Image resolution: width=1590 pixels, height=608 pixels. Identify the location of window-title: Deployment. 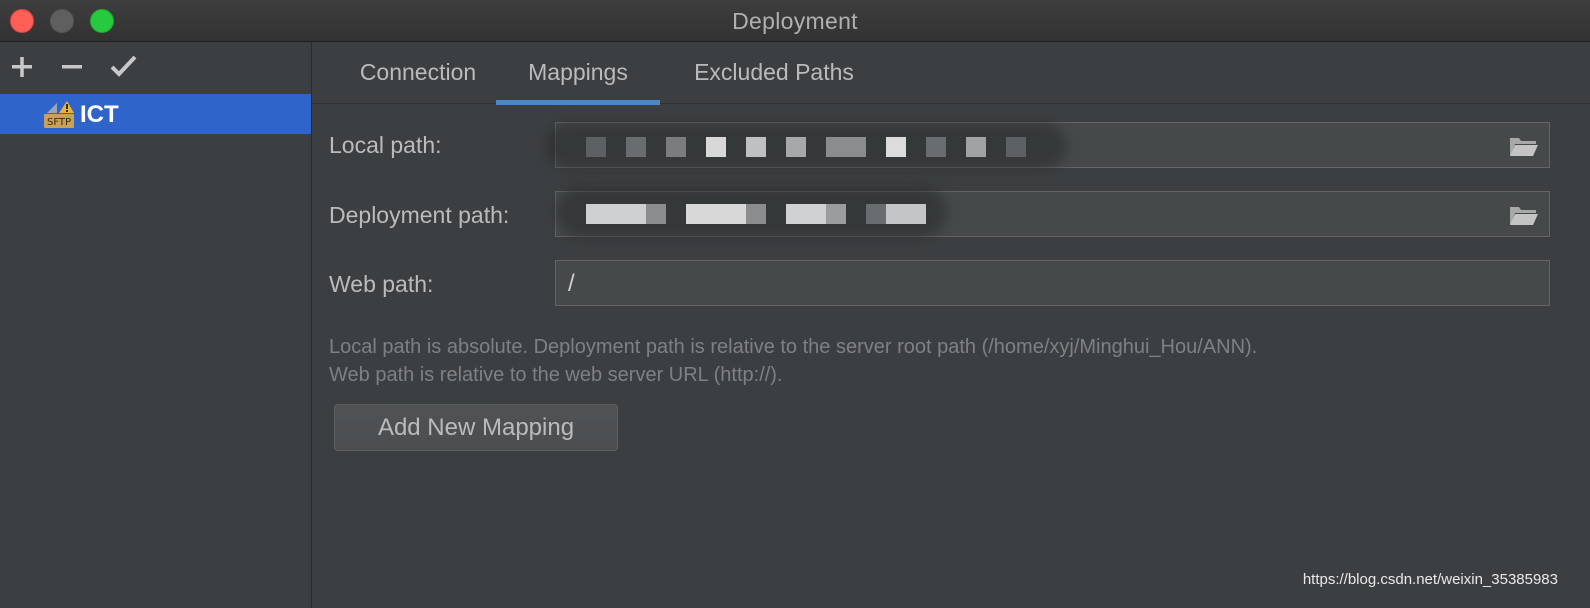
(795, 21).